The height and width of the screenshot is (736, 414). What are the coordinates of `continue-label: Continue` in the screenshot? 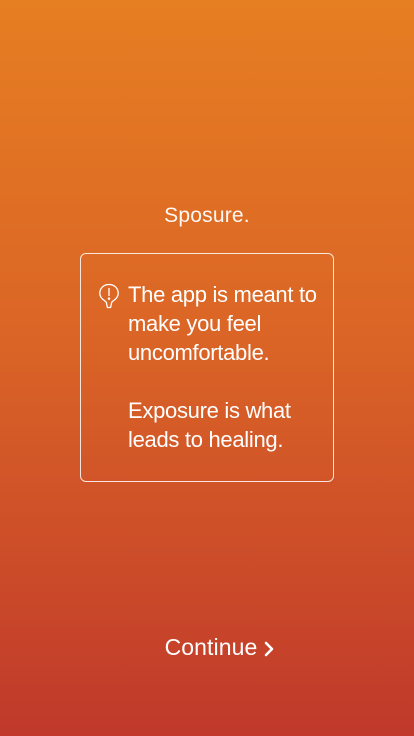 It's located at (211, 646).